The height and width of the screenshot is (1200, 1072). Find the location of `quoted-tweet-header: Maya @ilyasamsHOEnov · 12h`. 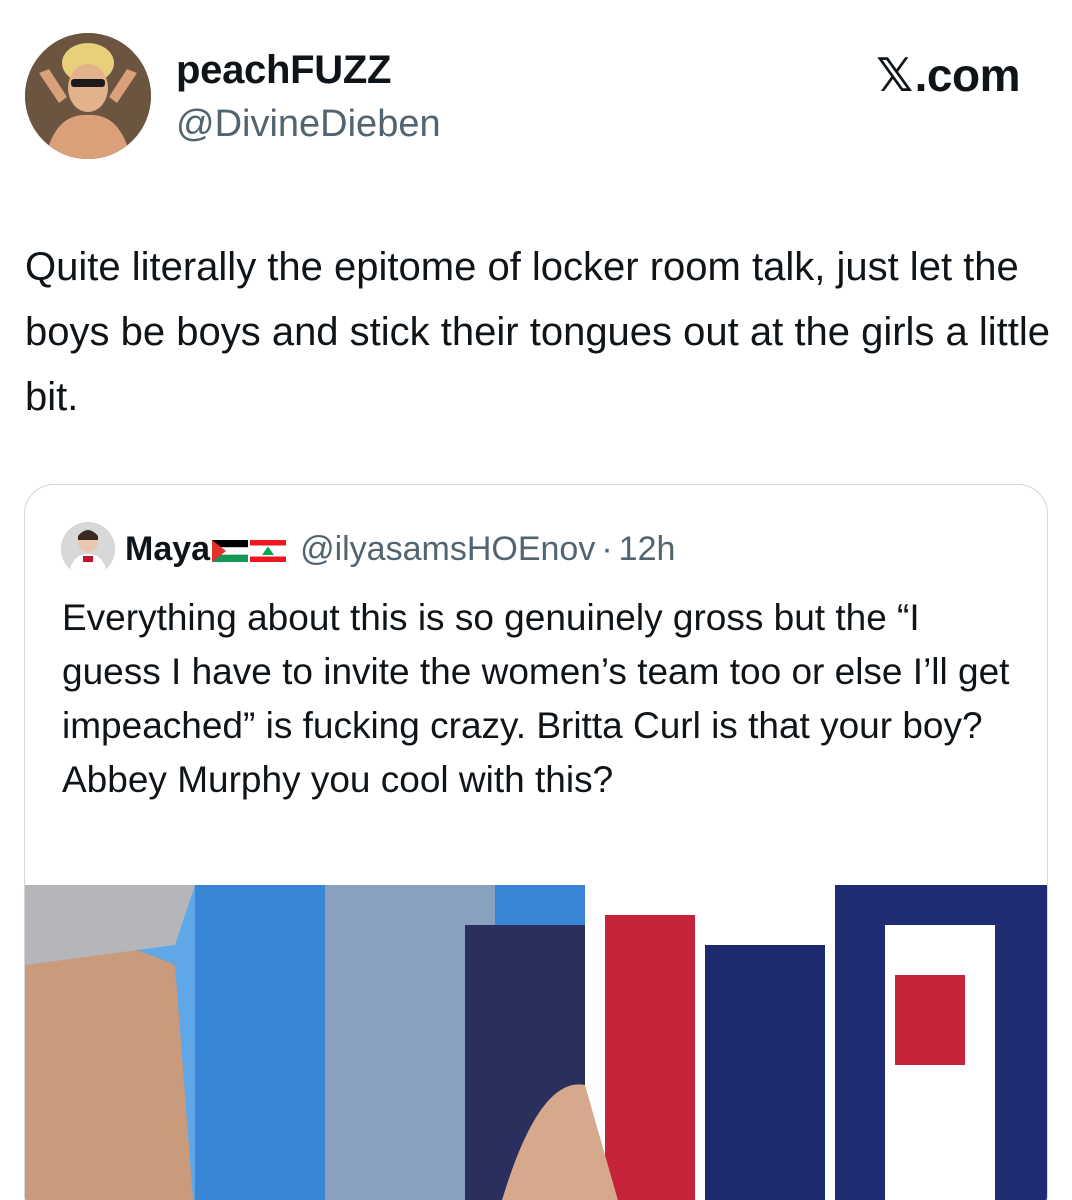

quoted-tweet-header: Maya @ilyasamsHOEnov · 12h is located at coordinates (368, 549).